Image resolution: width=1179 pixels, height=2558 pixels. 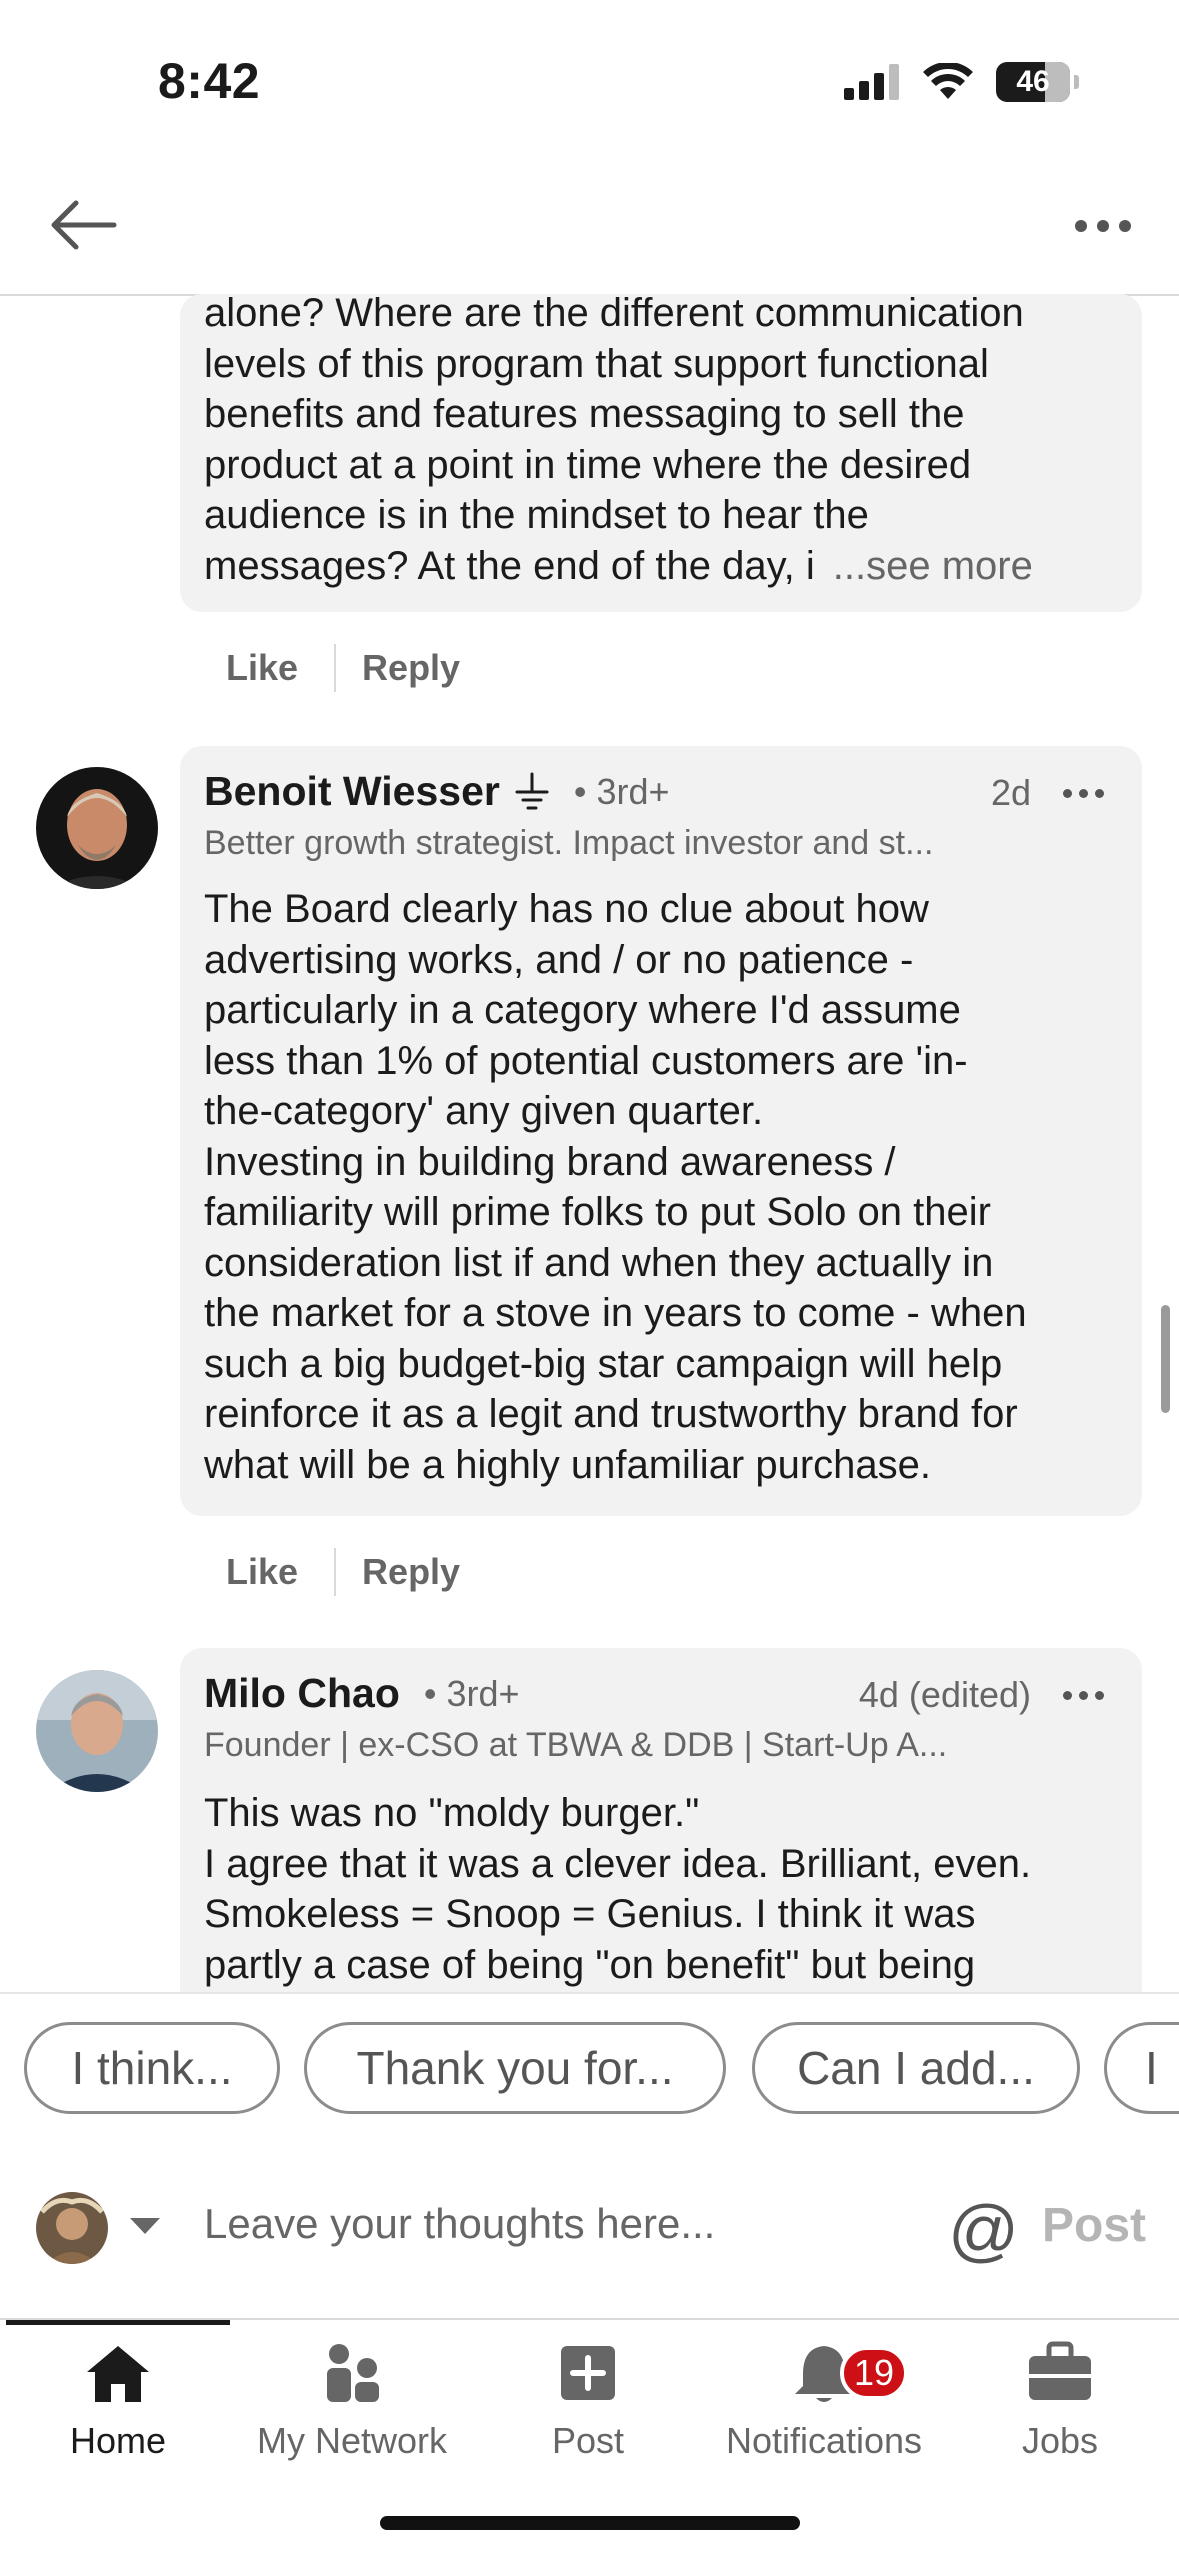 What do you see at coordinates (1094, 2225) in the screenshot?
I see `post-button: Post` at bounding box center [1094, 2225].